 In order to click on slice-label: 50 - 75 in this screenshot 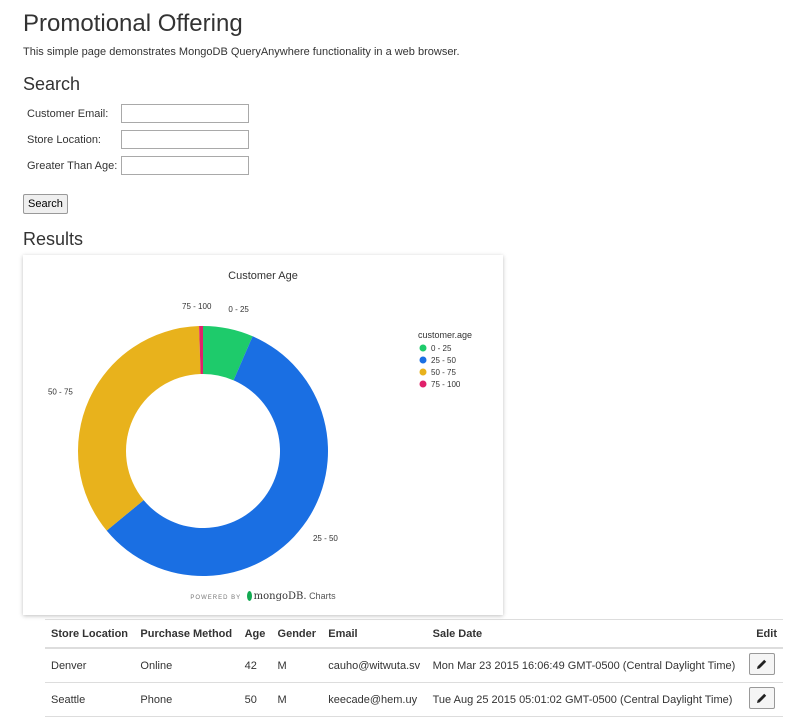, I will do `click(60, 391)`.